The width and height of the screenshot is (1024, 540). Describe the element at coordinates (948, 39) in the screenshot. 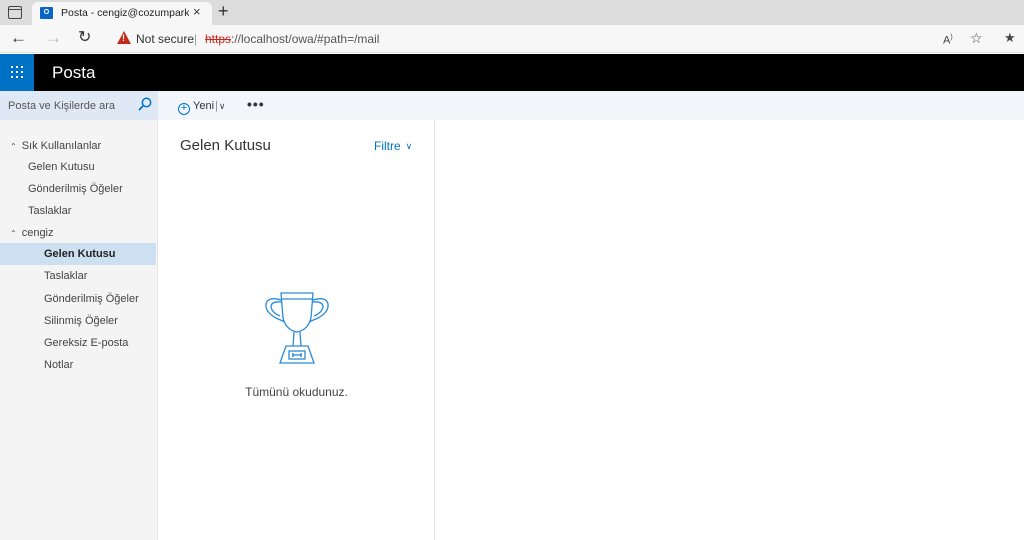

I see `read-aloud-icon: A)` at that location.